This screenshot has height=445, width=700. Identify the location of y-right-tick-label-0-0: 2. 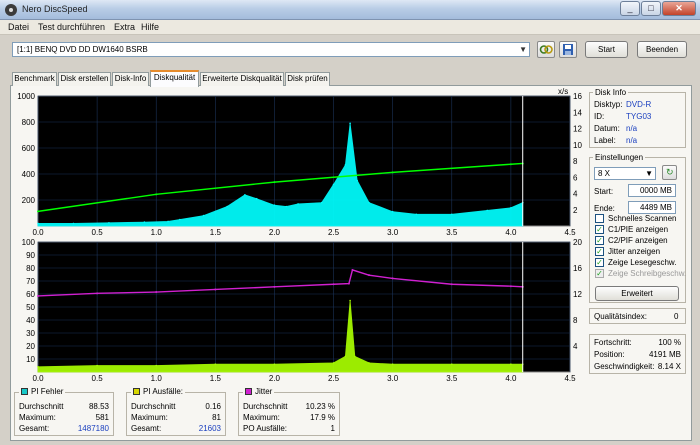
(575, 210).